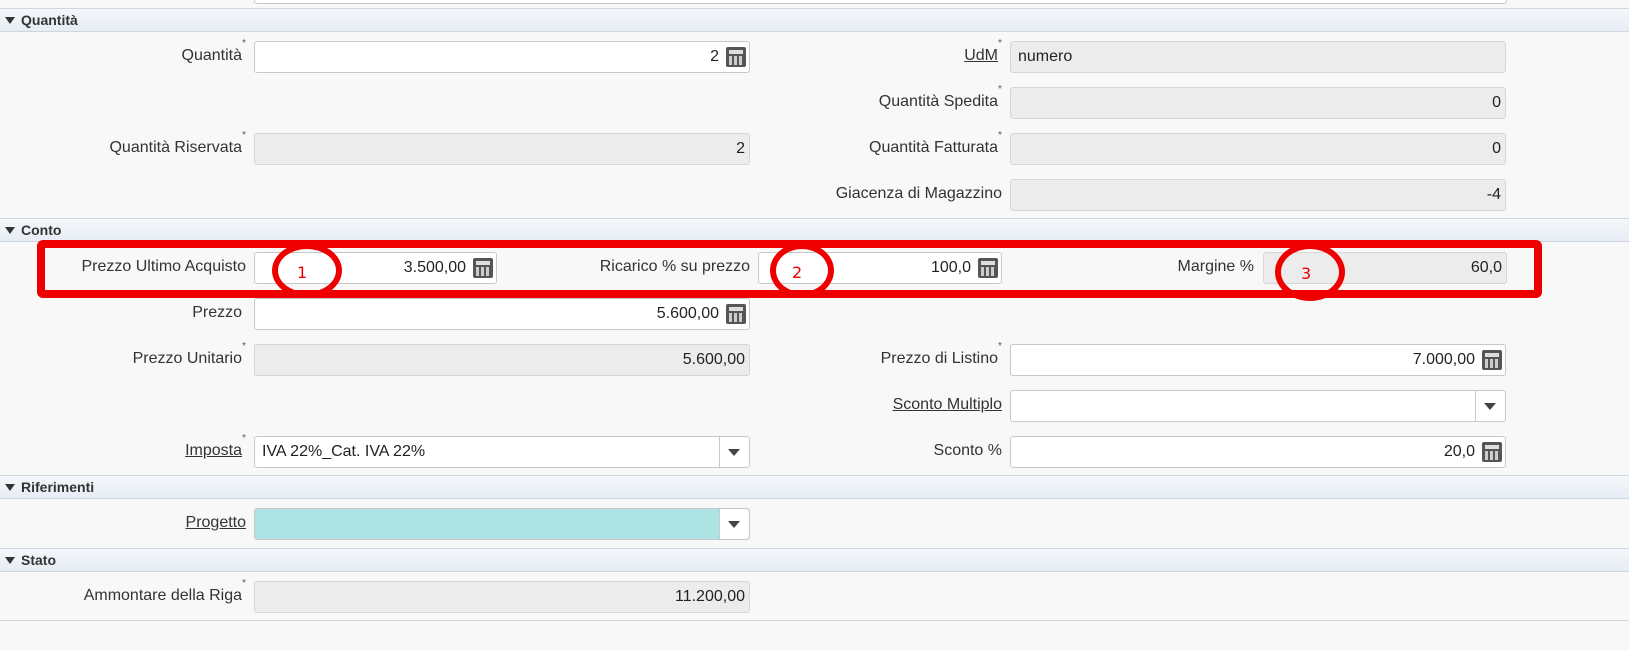 The height and width of the screenshot is (650, 1629). What do you see at coordinates (947, 405) in the screenshot?
I see `sconto-multiplo-label: Sconto Multiplo` at bounding box center [947, 405].